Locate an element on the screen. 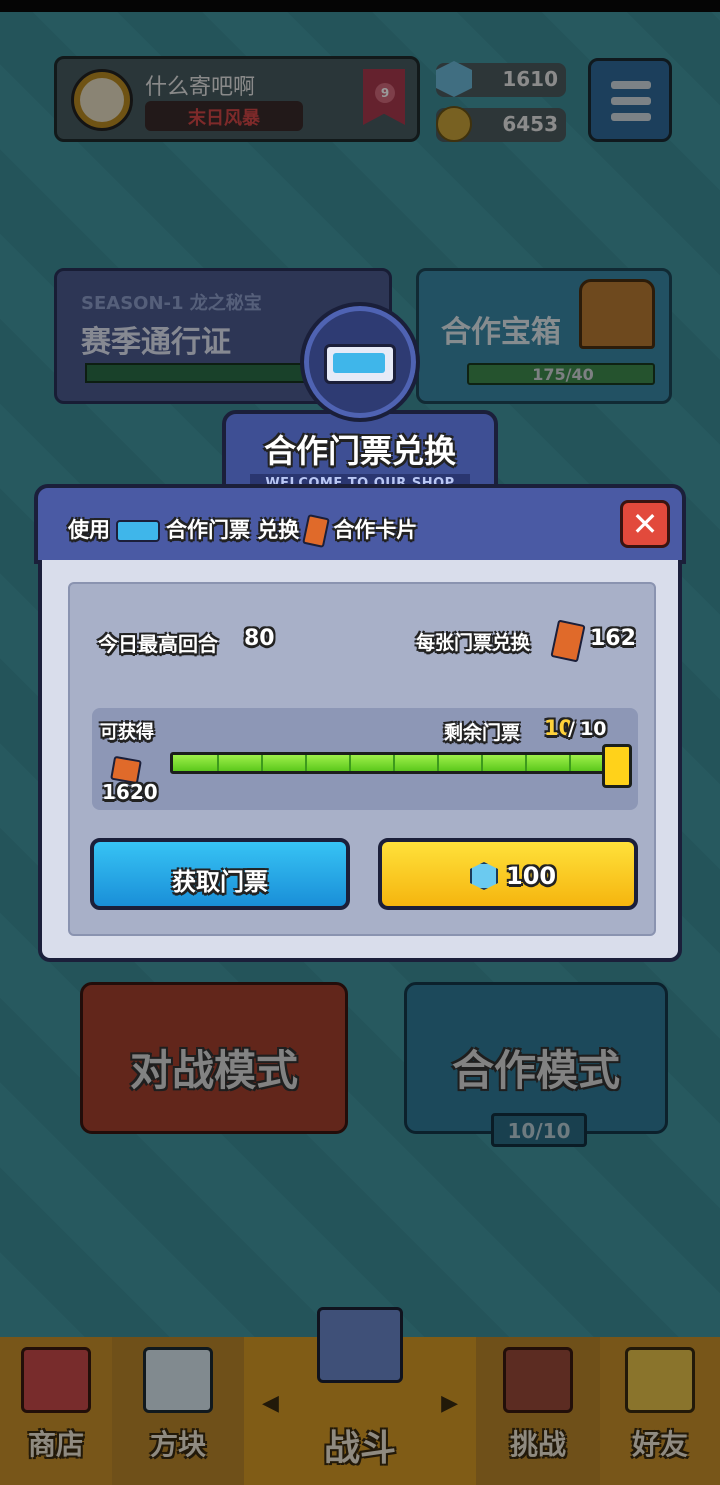  remaining-tickets-label: 剩余门票 is located at coordinates (482, 733).